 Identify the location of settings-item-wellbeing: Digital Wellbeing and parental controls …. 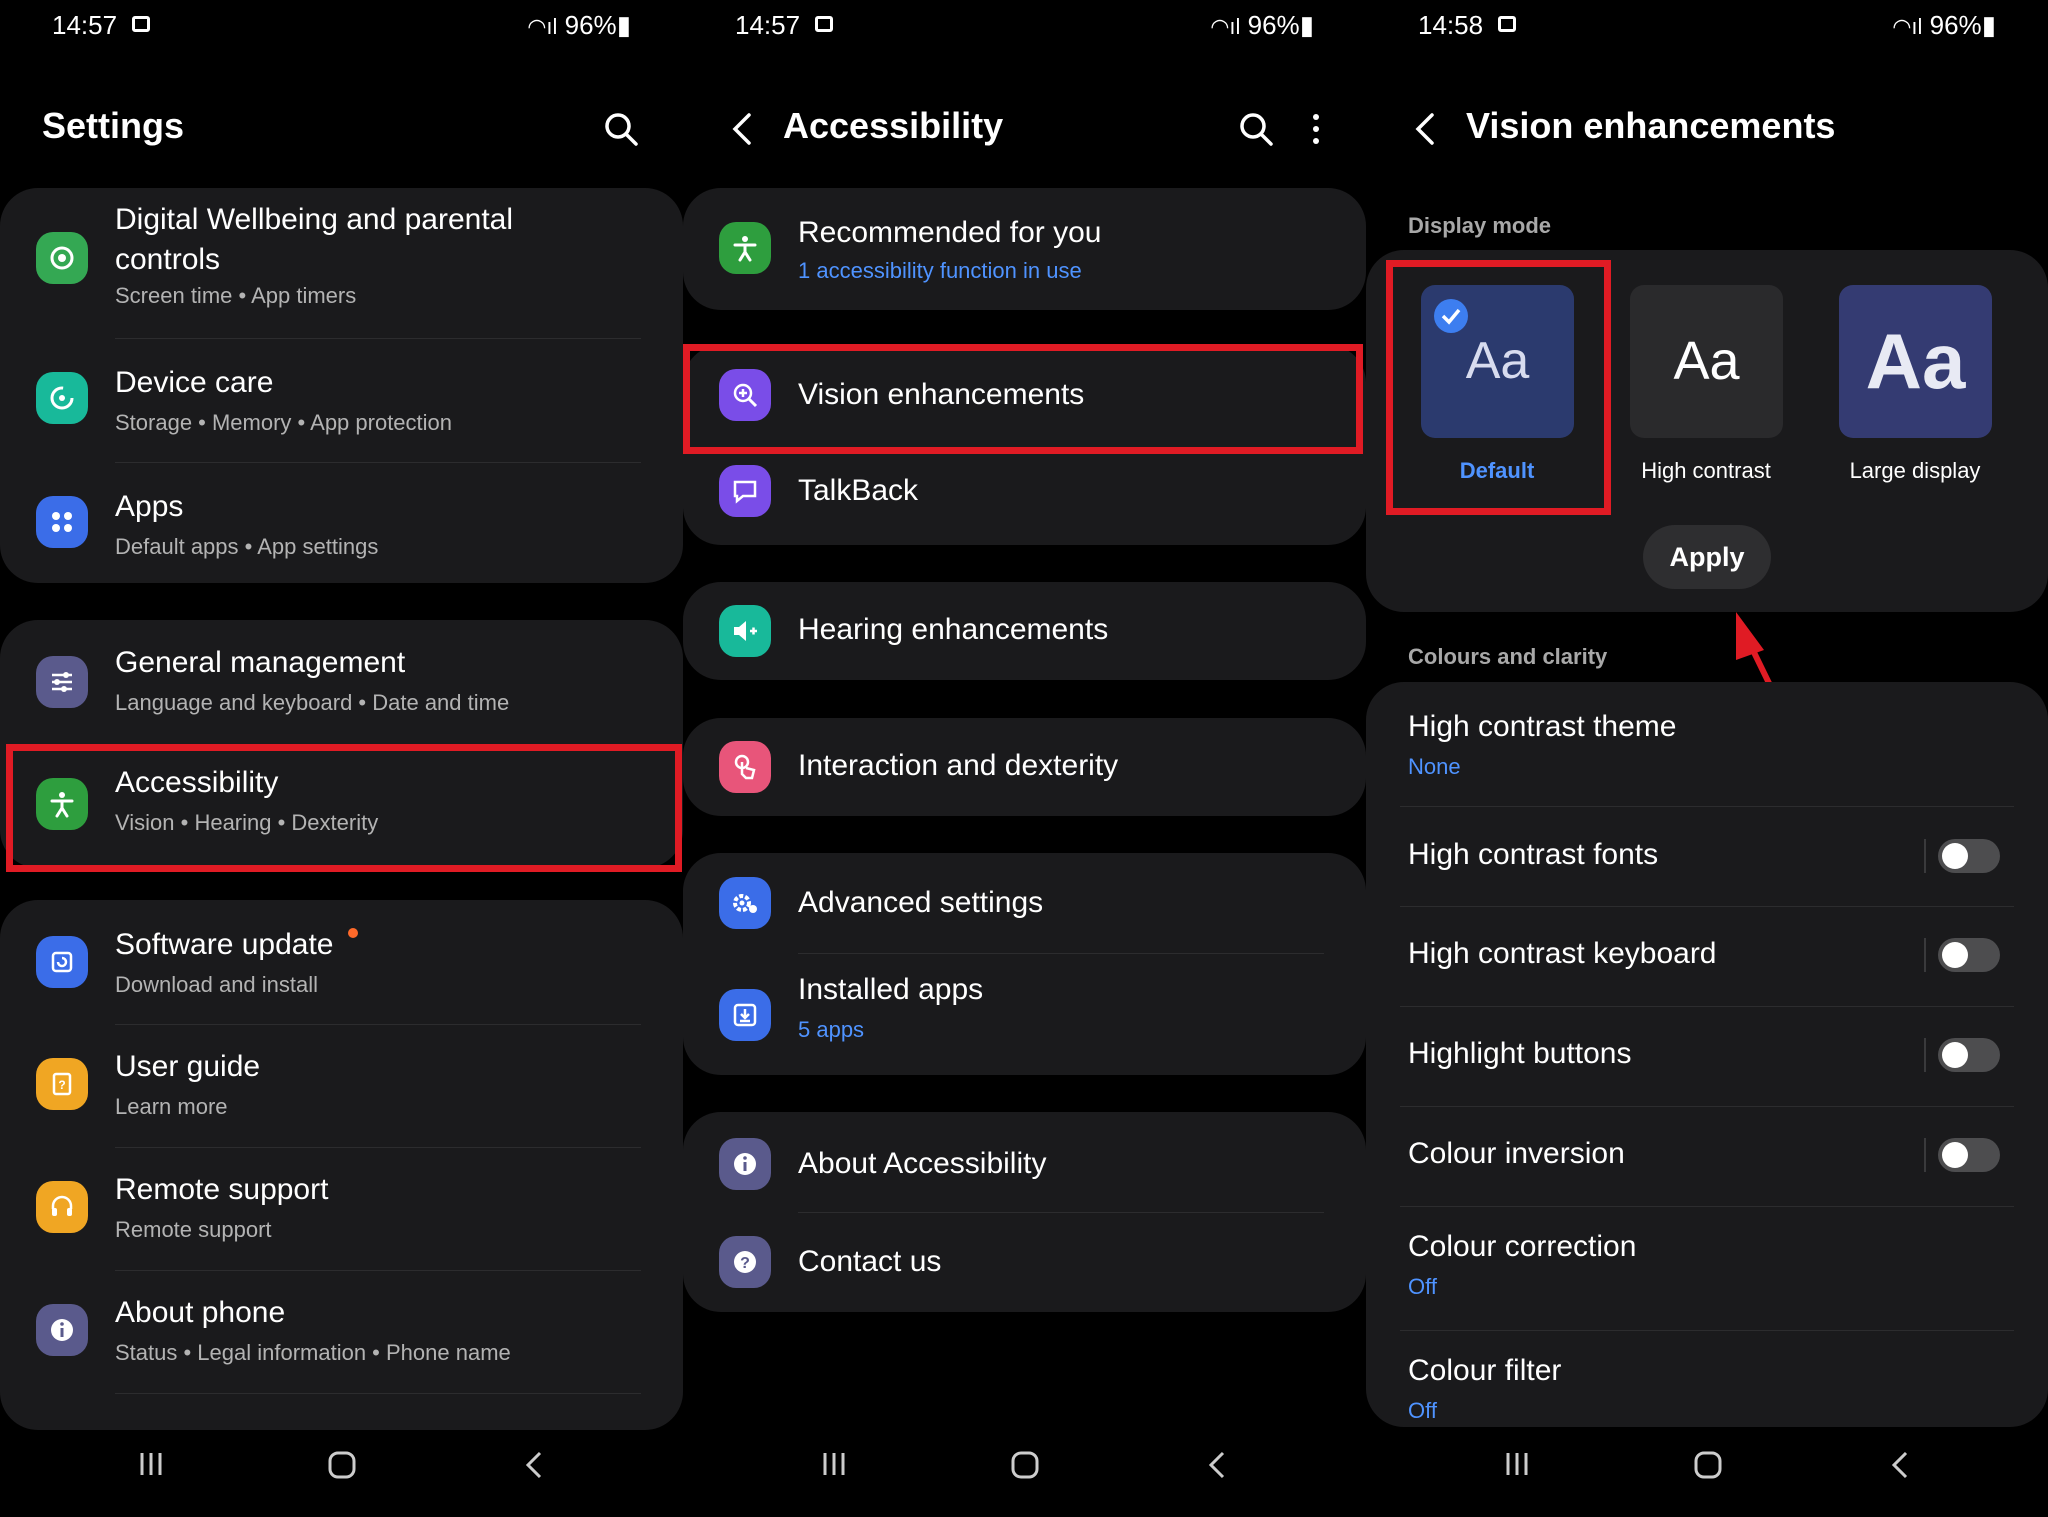
(341, 263).